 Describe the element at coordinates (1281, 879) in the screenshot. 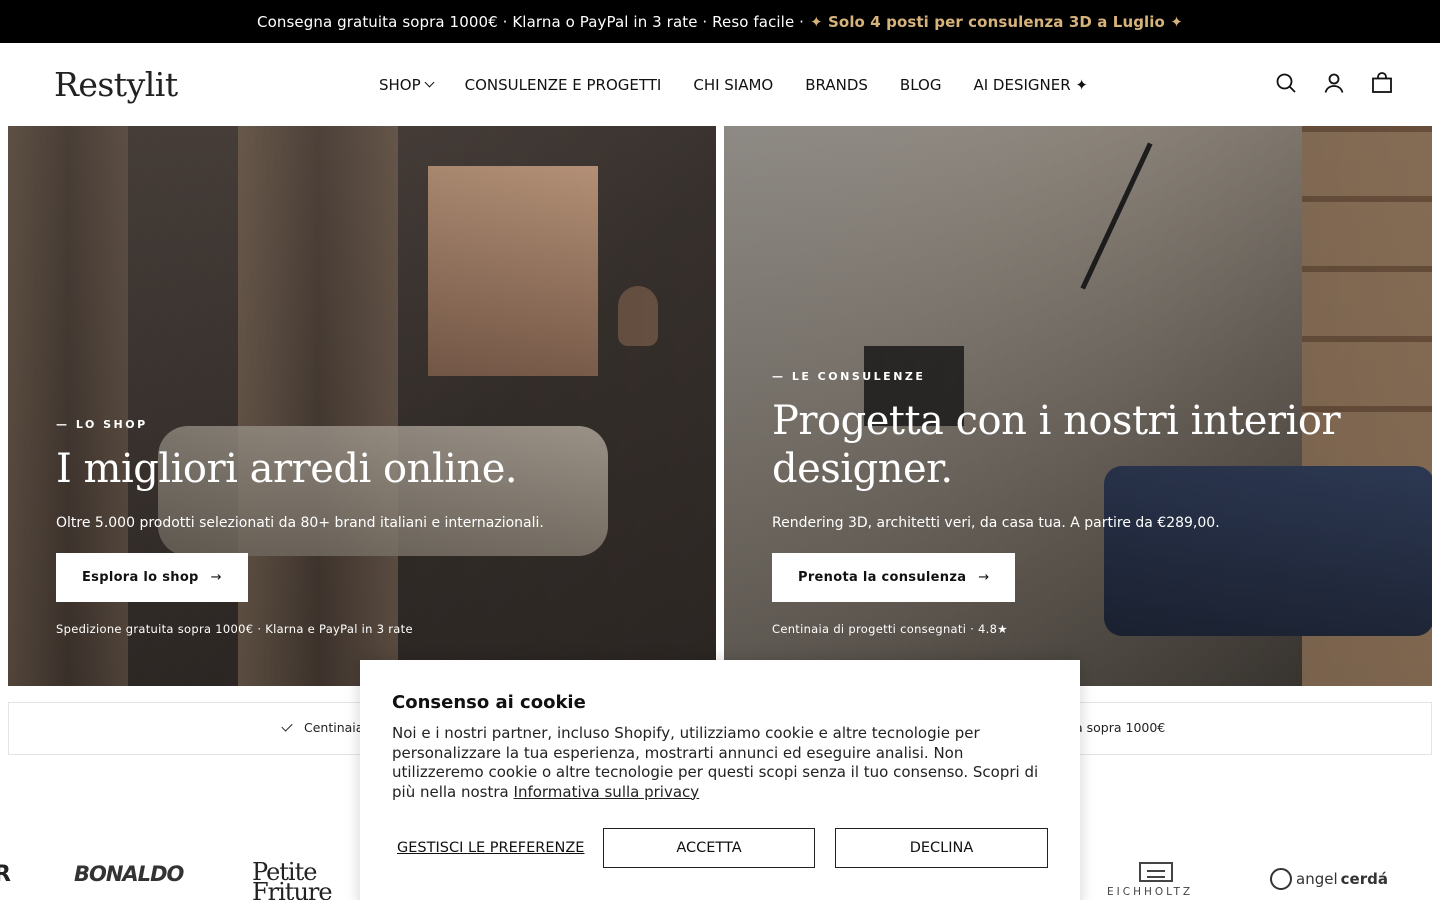

I see `angel-cerda-mark-icon` at that location.